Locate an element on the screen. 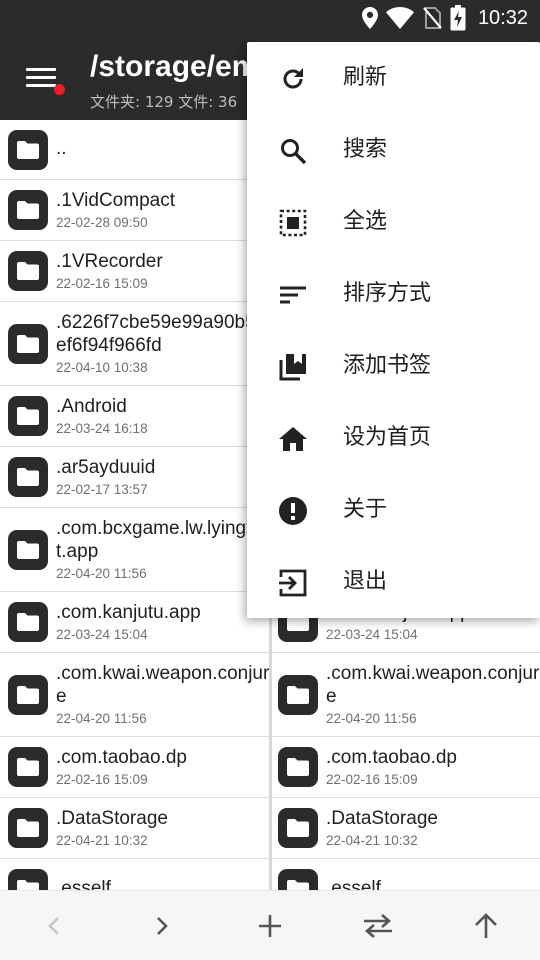  menu-item-set-homepage: 设为首页 is located at coordinates (393, 438).